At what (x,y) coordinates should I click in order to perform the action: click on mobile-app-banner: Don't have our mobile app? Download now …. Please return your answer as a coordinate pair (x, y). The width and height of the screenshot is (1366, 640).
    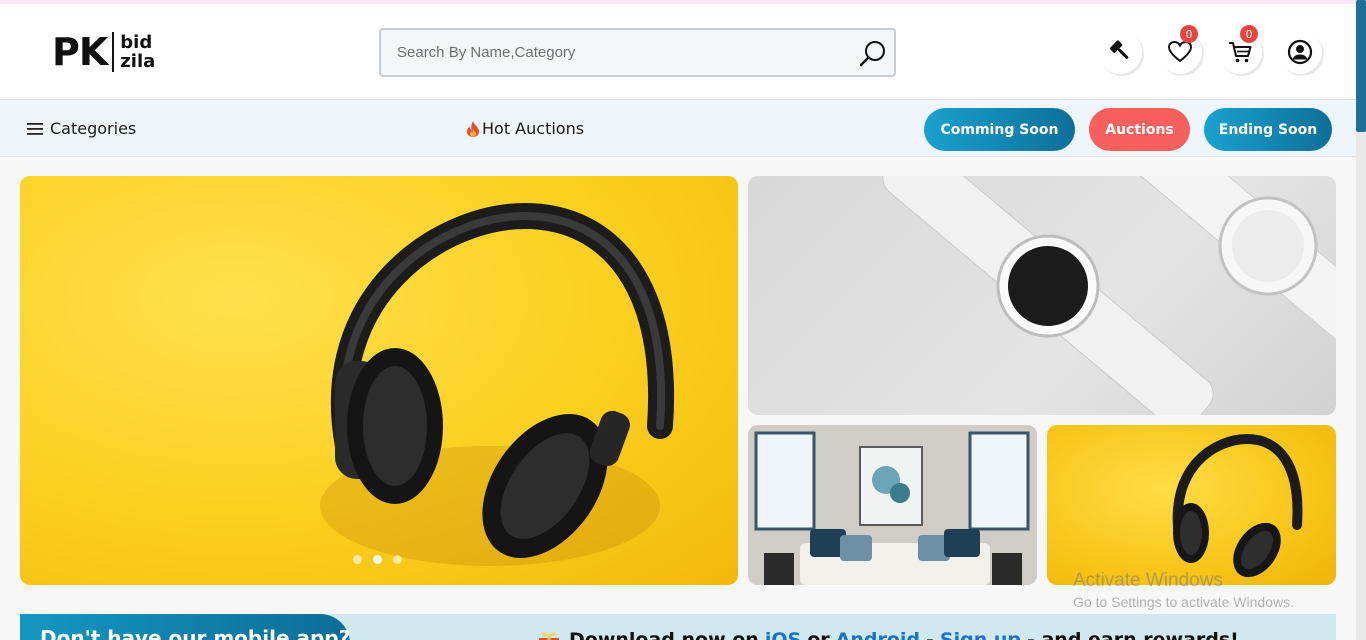
    Looking at the image, I should click on (678, 627).